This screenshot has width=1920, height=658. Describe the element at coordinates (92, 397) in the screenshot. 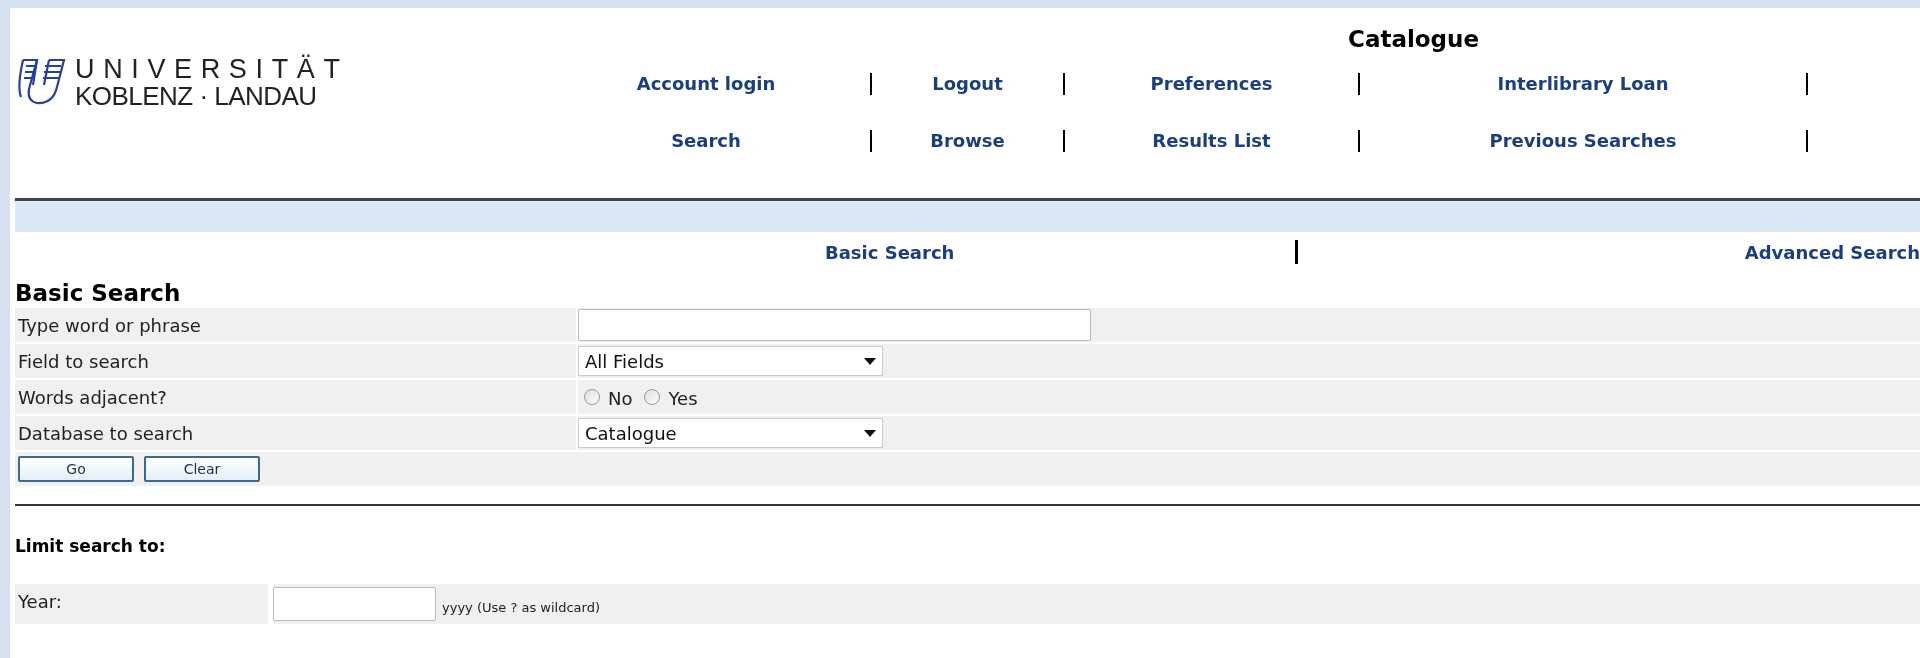

I see `field-label: Words adjacent?` at that location.